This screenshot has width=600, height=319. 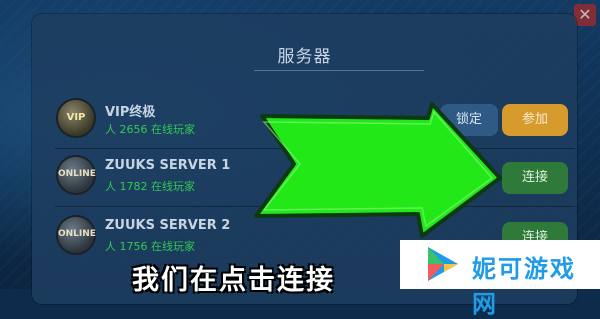 I want to click on play-logo-icon, so click(x=443, y=264).